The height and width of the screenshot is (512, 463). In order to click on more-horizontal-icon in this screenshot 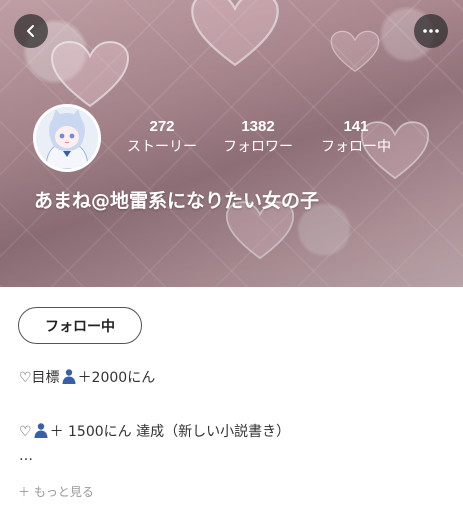, I will do `click(431, 31)`.